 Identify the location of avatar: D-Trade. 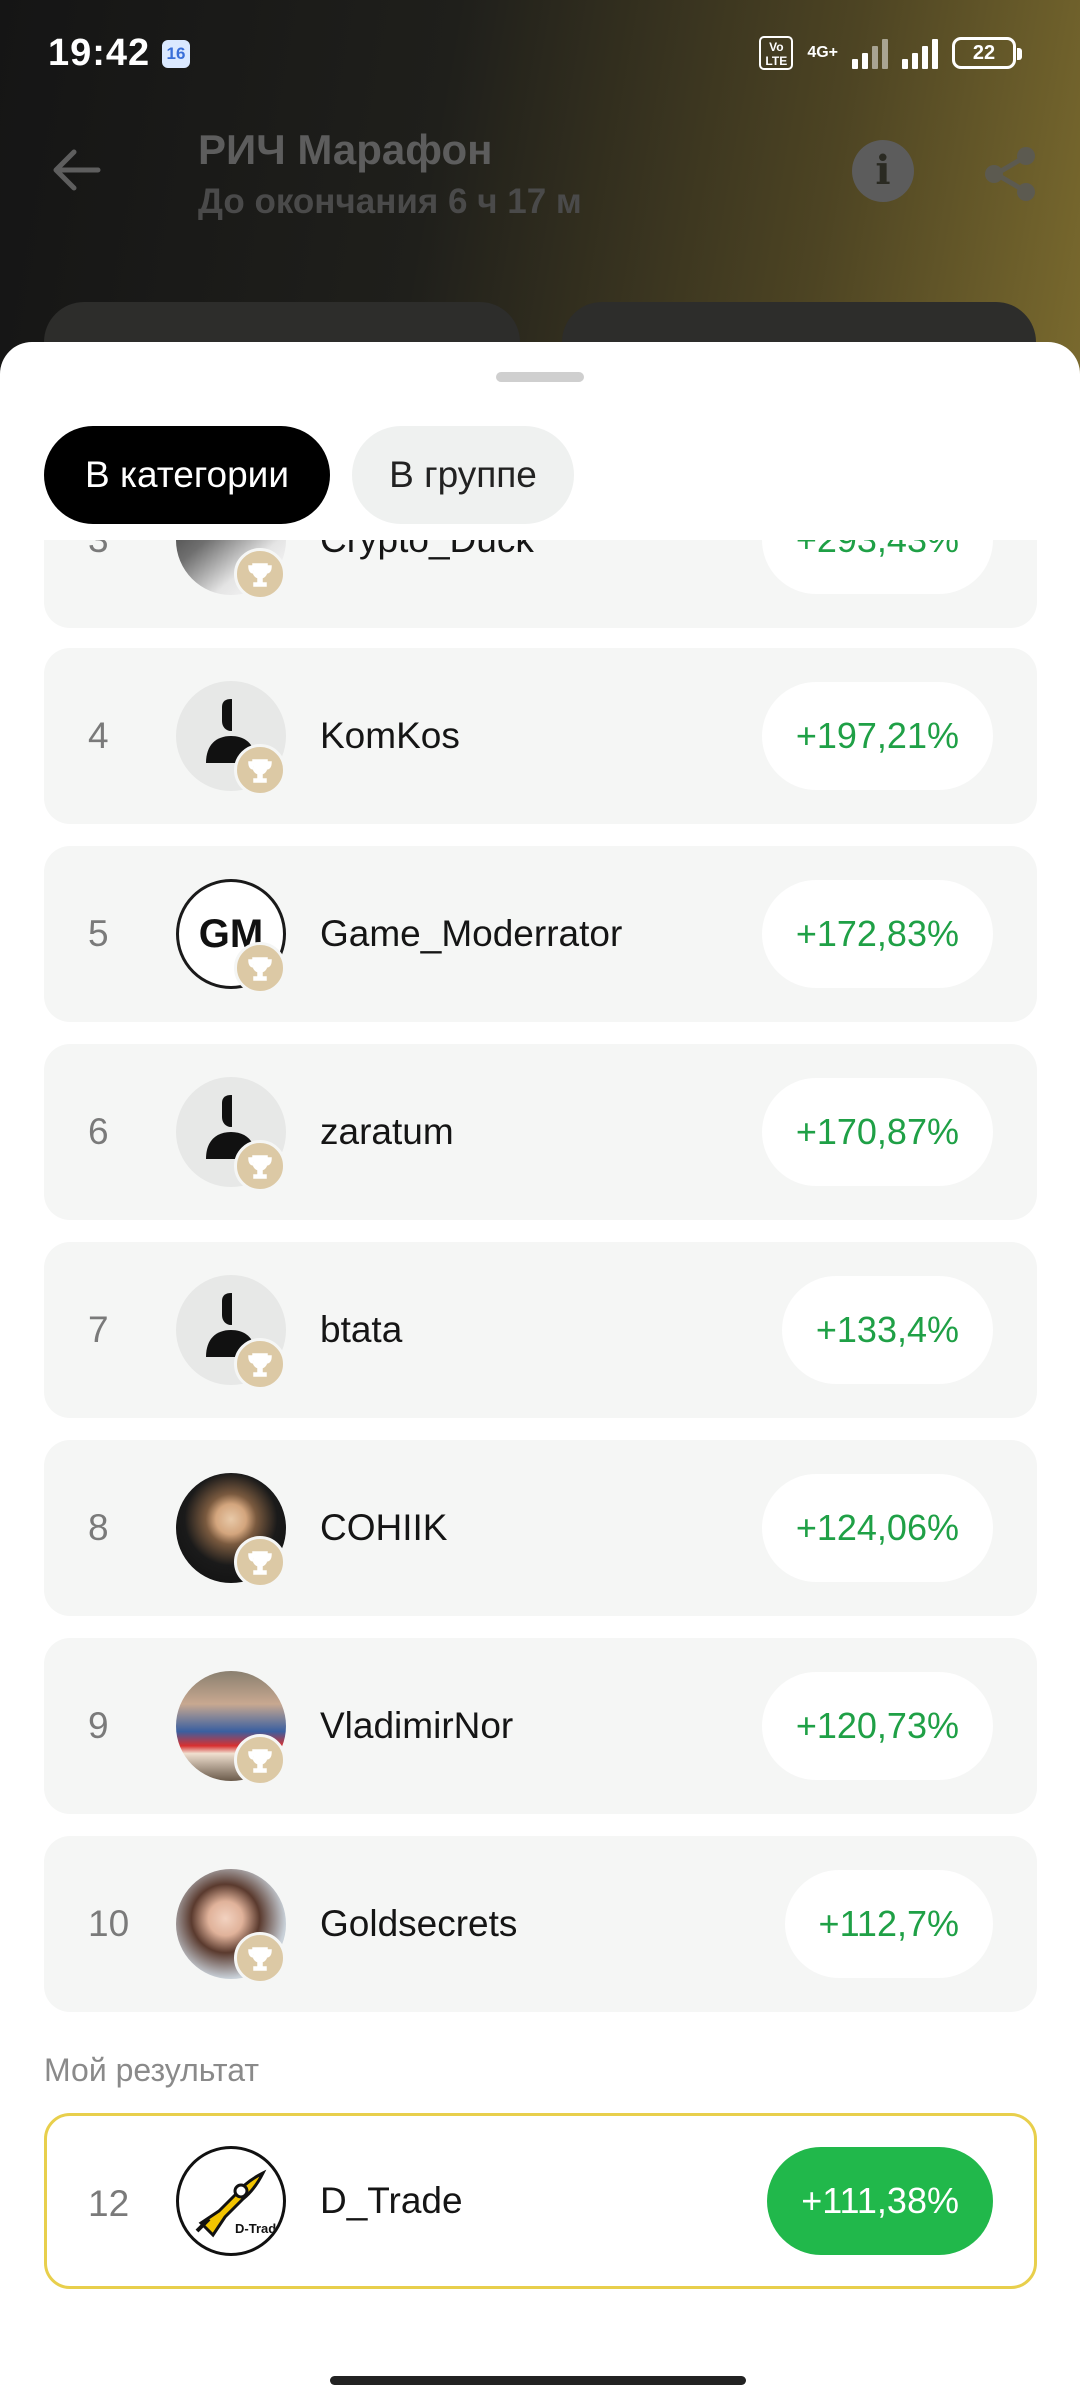
(231, 2201).